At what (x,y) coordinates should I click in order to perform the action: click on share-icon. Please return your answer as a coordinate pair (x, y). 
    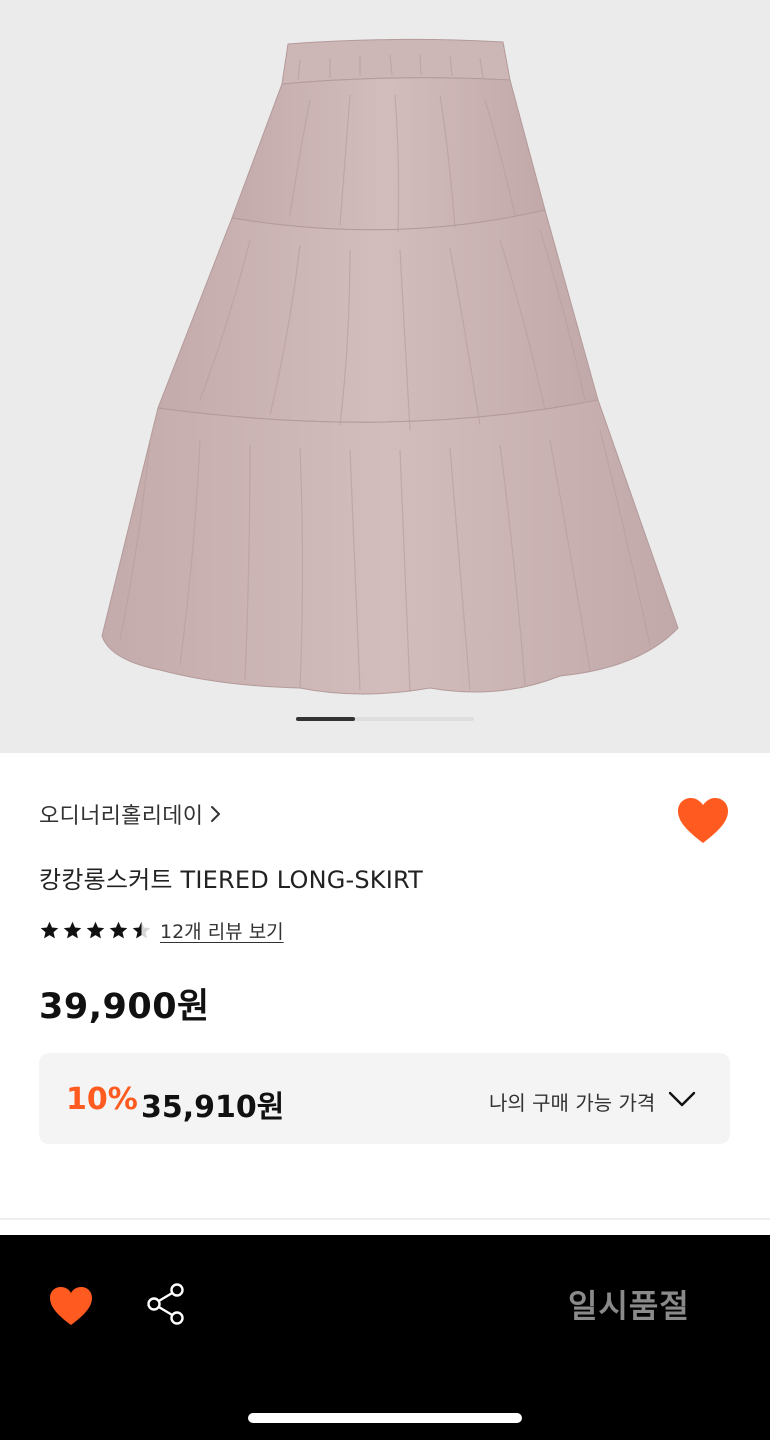
    Looking at the image, I should click on (166, 1304).